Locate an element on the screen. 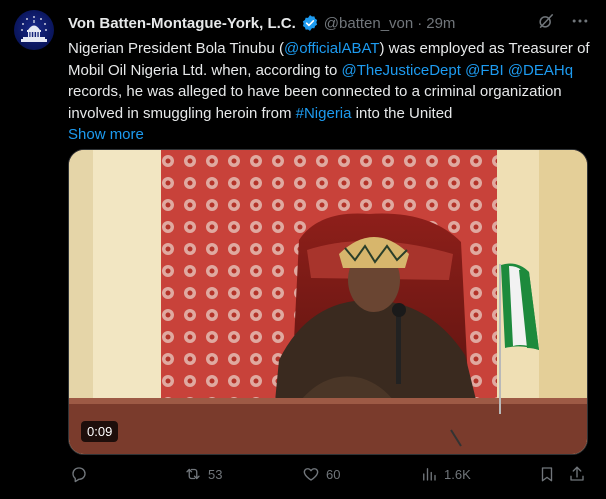  share-button is located at coordinates (577, 474).